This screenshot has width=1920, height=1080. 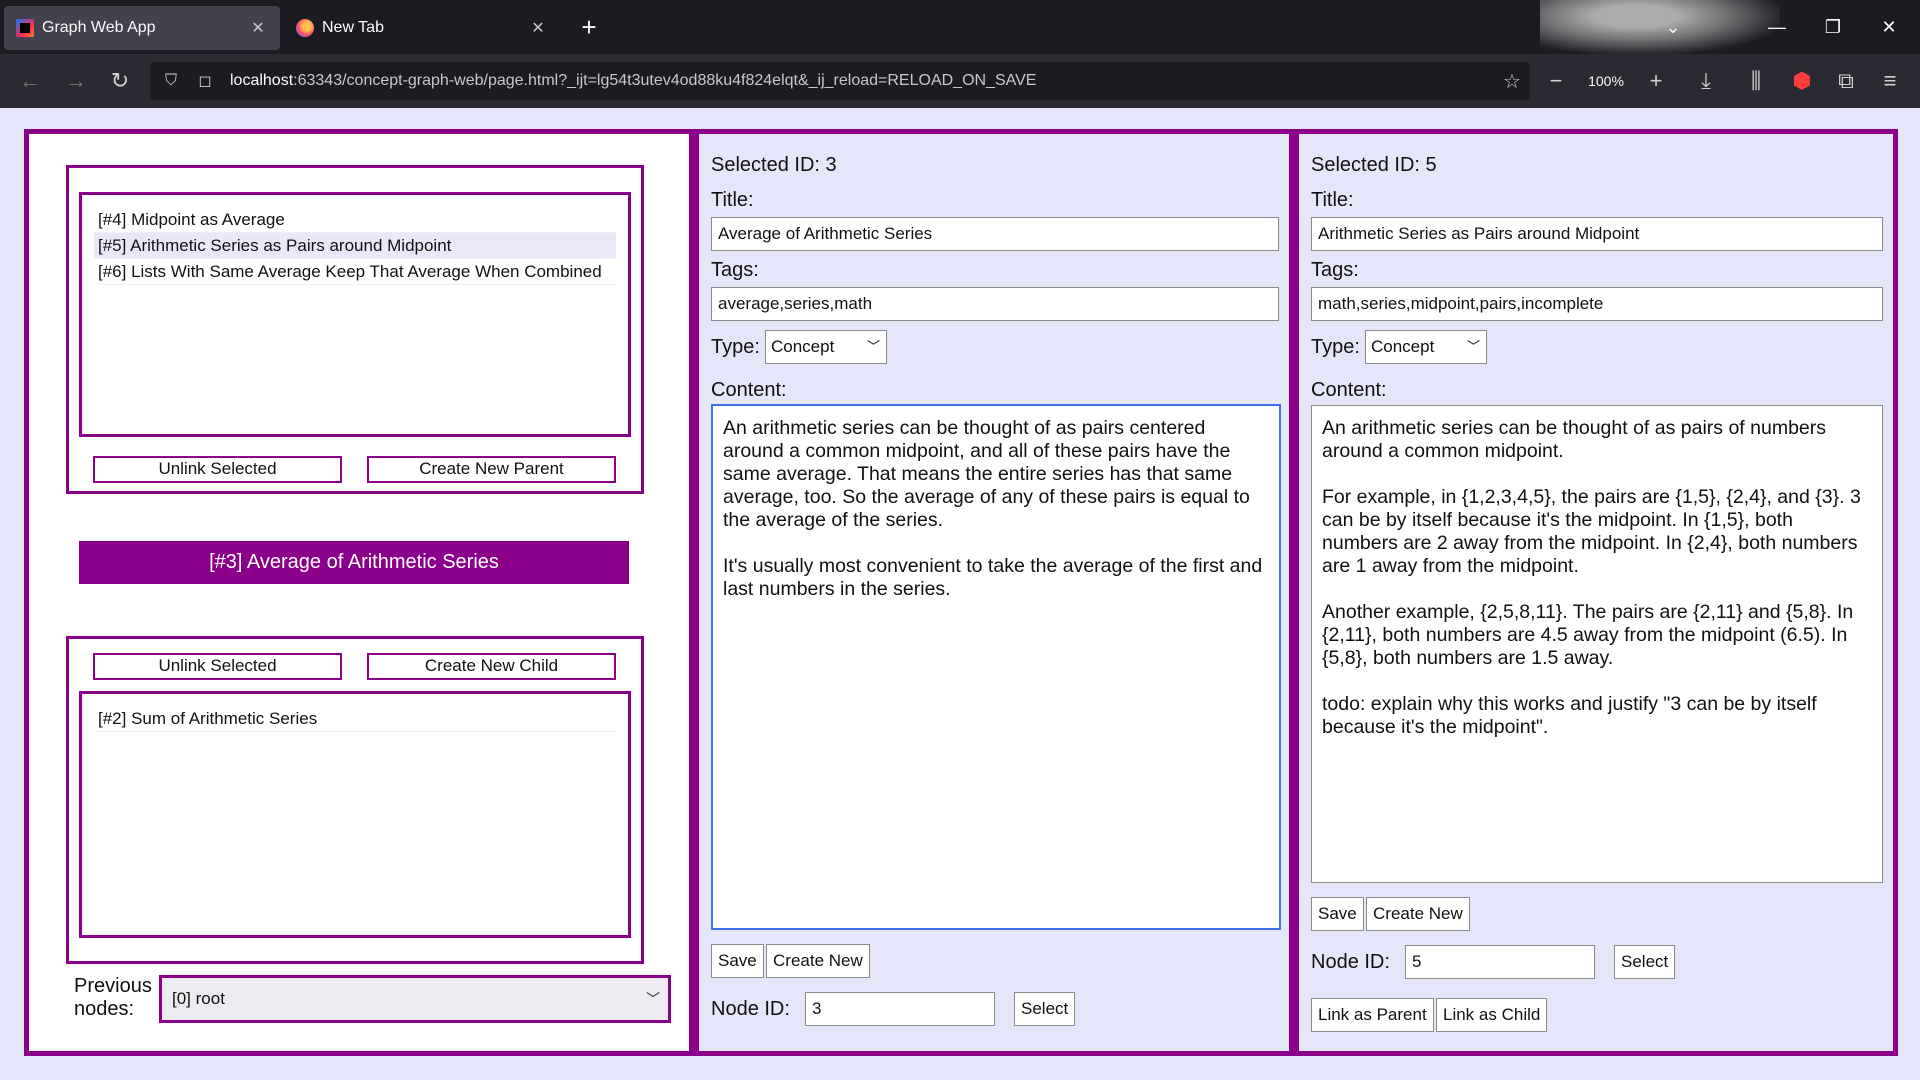 I want to click on close-window-icon: ✕, so click(x=1889, y=27).